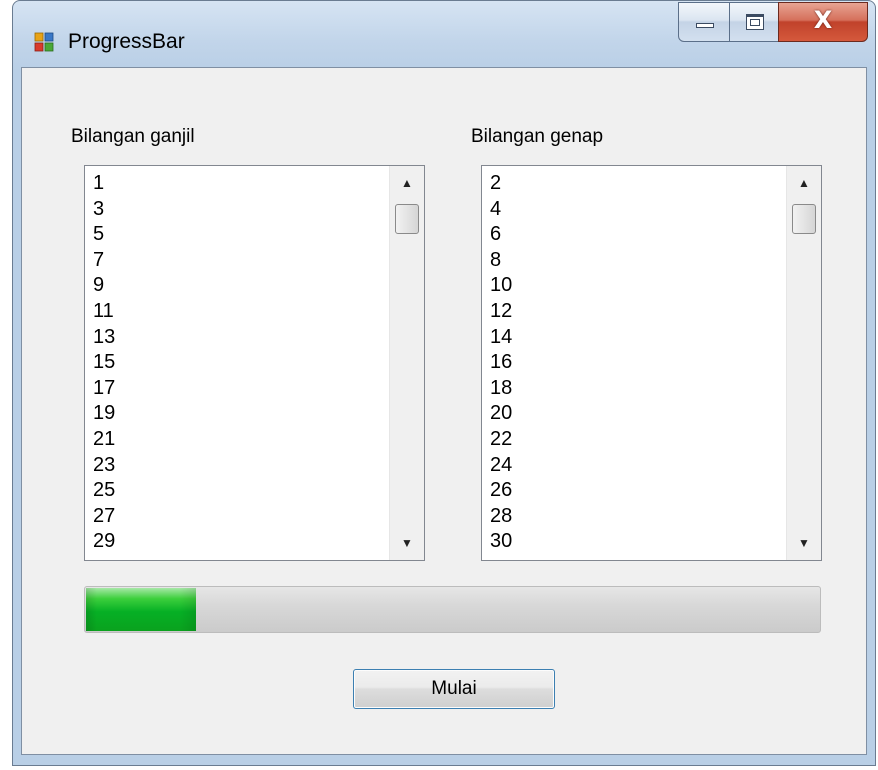 Image resolution: width=878 pixels, height=770 pixels. I want to click on title-bar: ProgressBar X, so click(444, 34).